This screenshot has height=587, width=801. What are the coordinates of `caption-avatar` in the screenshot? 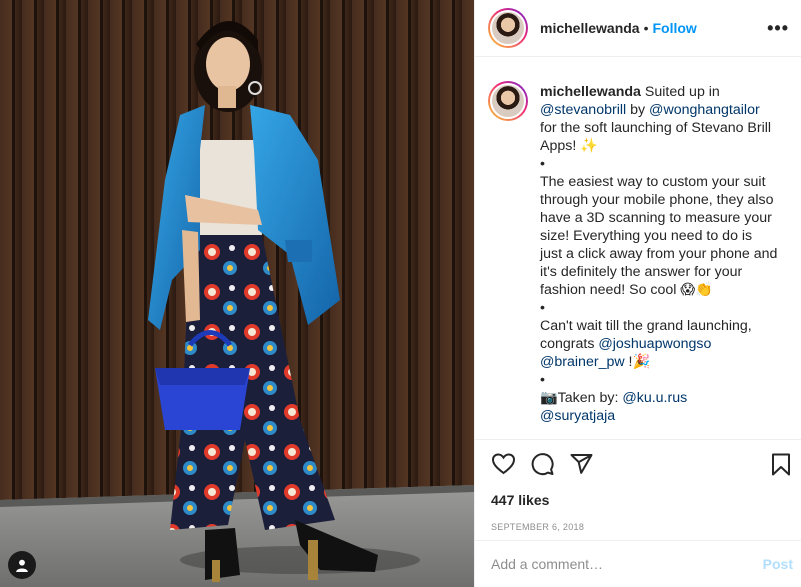 It's located at (508, 101).